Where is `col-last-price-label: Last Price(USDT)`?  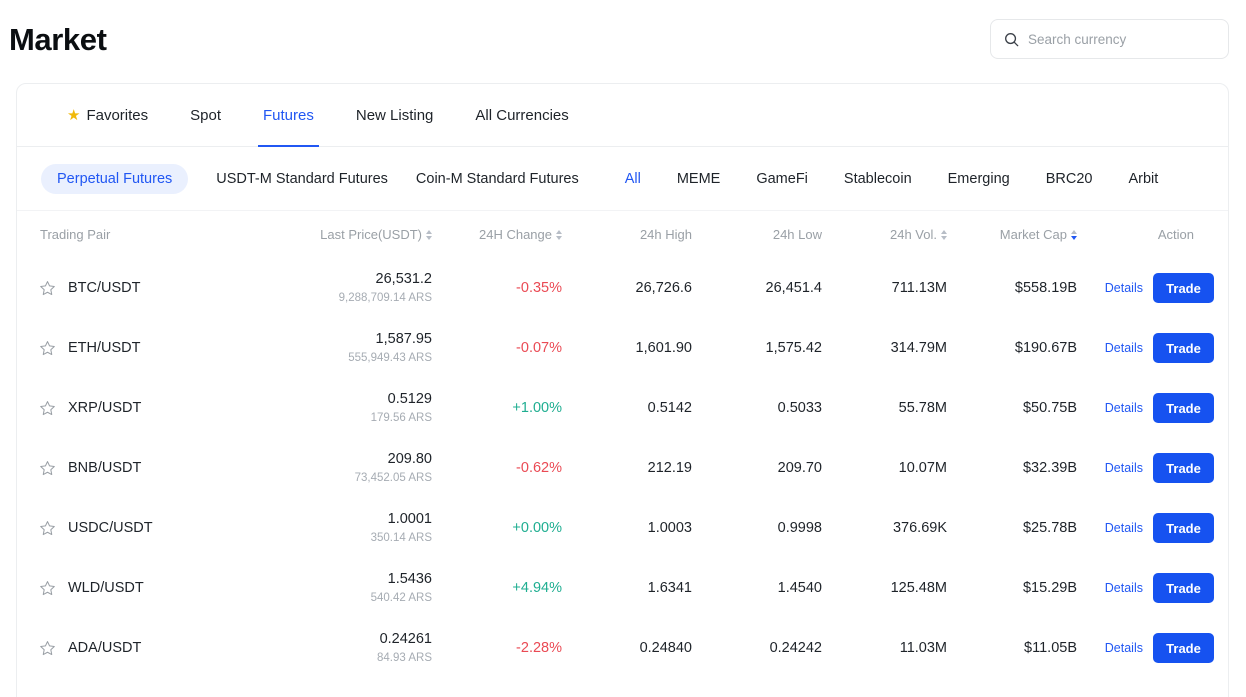
col-last-price-label: Last Price(USDT) is located at coordinates (371, 234).